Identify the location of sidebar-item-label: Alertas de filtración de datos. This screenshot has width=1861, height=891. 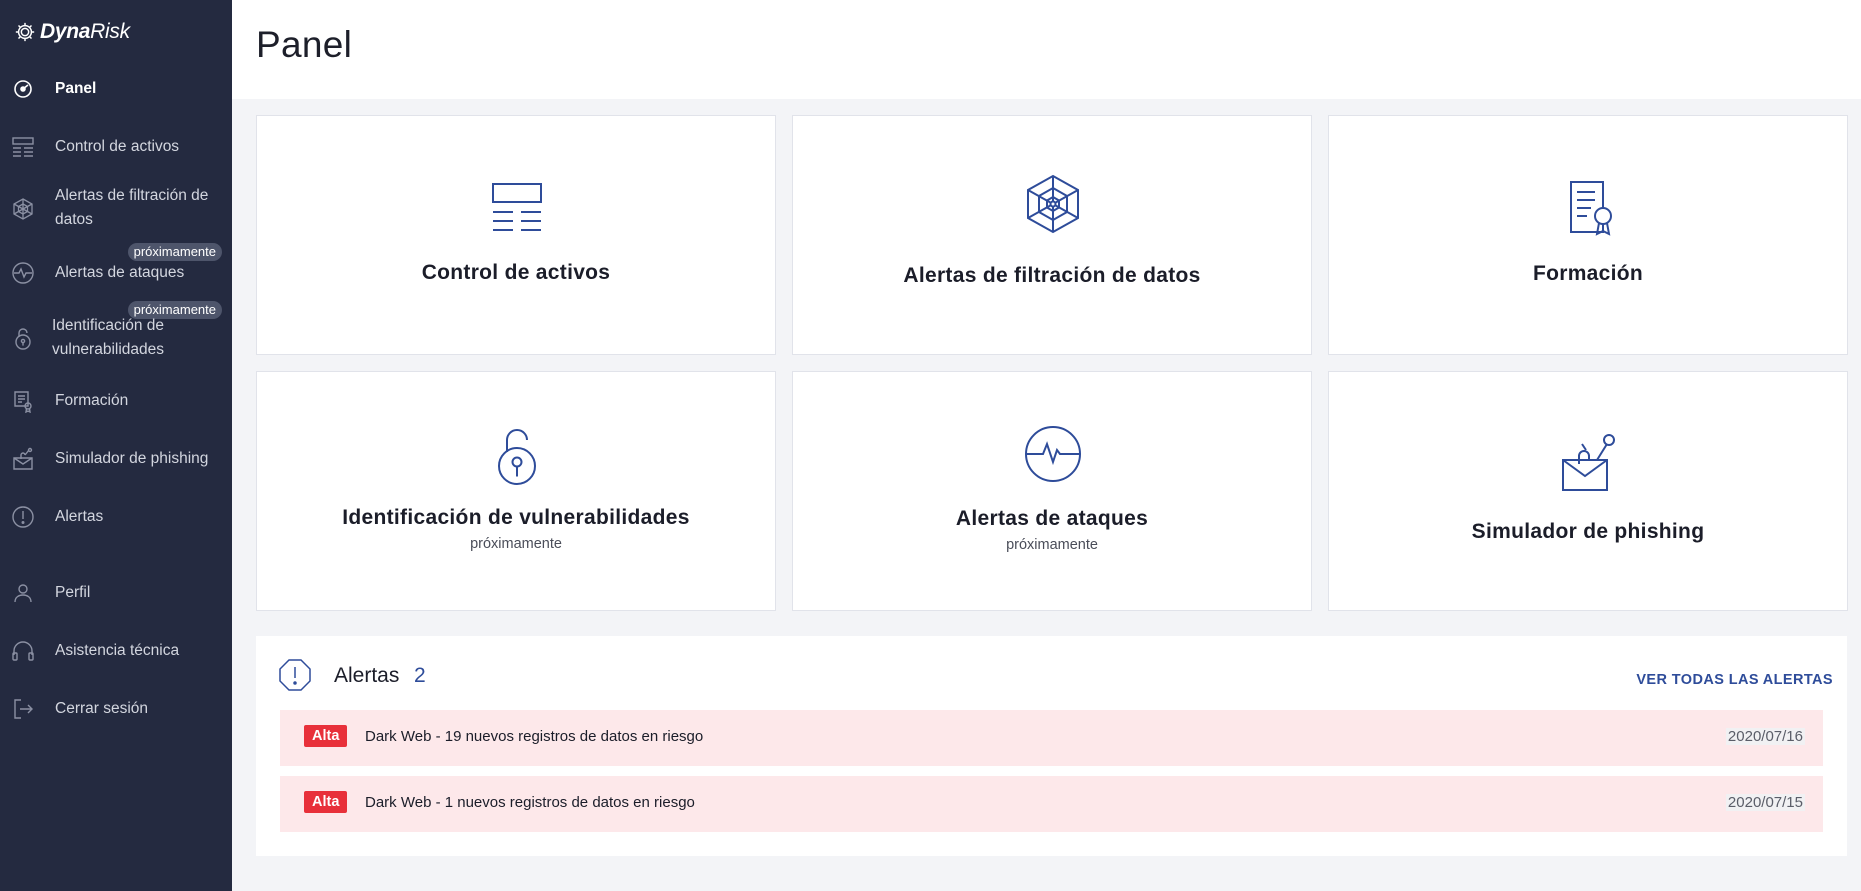
(132, 207).